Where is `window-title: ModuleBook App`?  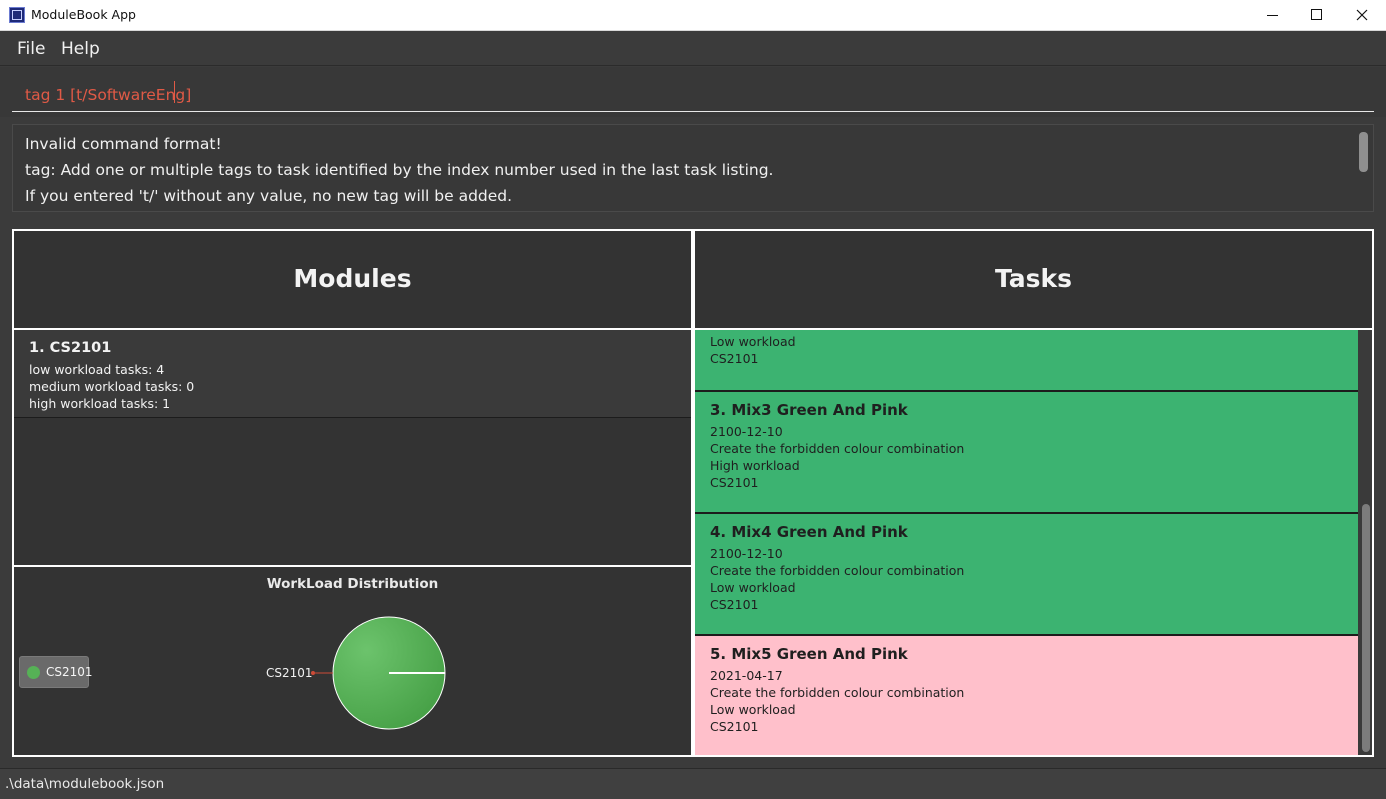
window-title: ModuleBook App is located at coordinates (83, 14).